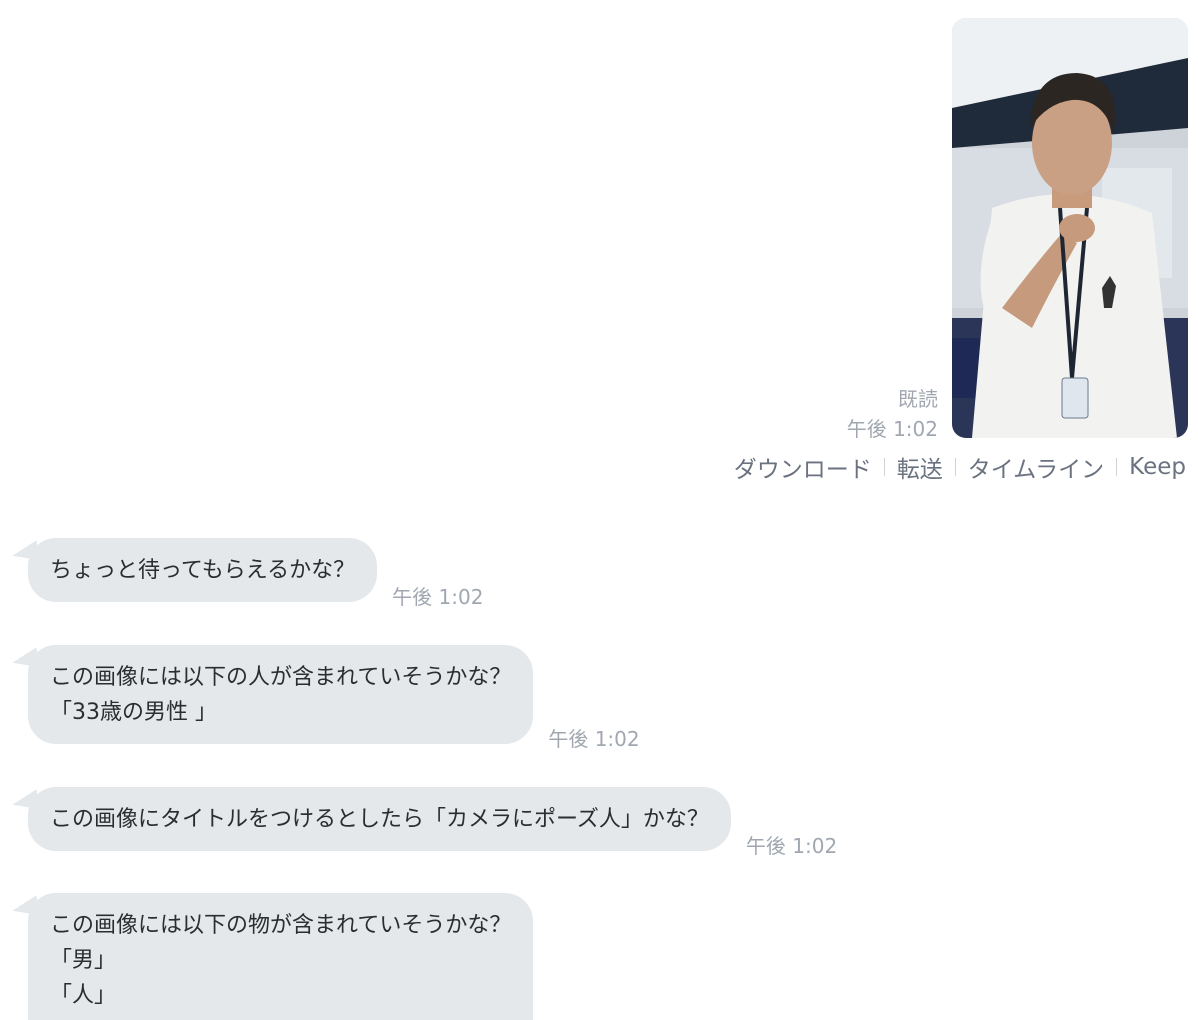 The height and width of the screenshot is (1020, 1198). I want to click on received-message: この画像にタイトルをつけるとしたら「カメラにポーズ人」かな？ 午後 1:02, so click(432, 822).